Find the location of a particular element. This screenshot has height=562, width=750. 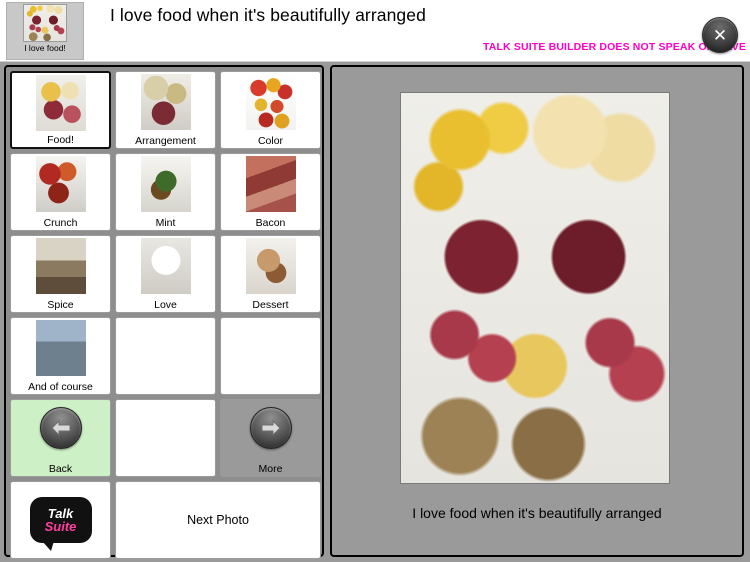

crunch-photo is located at coordinates (60, 184).